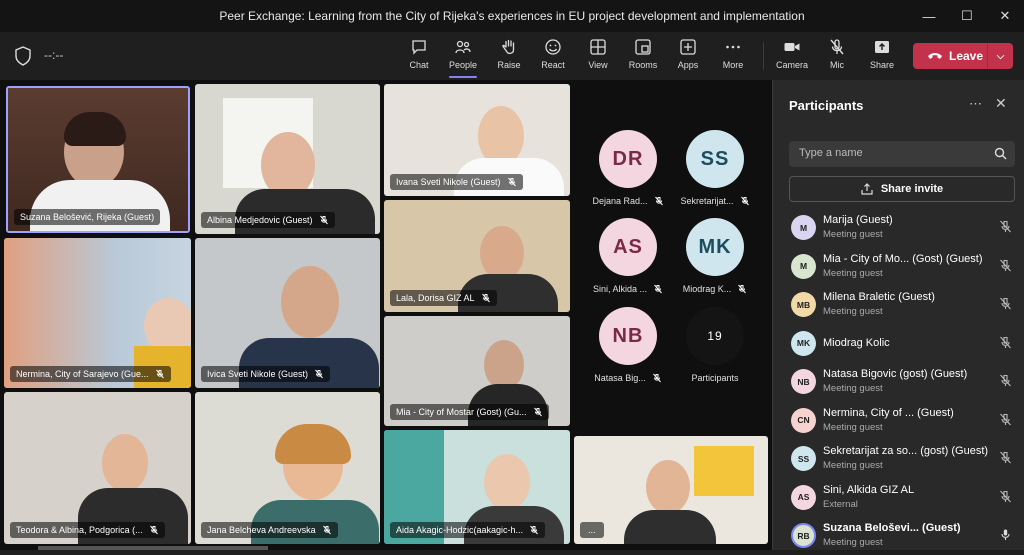  I want to click on react-button: React, so click(553, 57).